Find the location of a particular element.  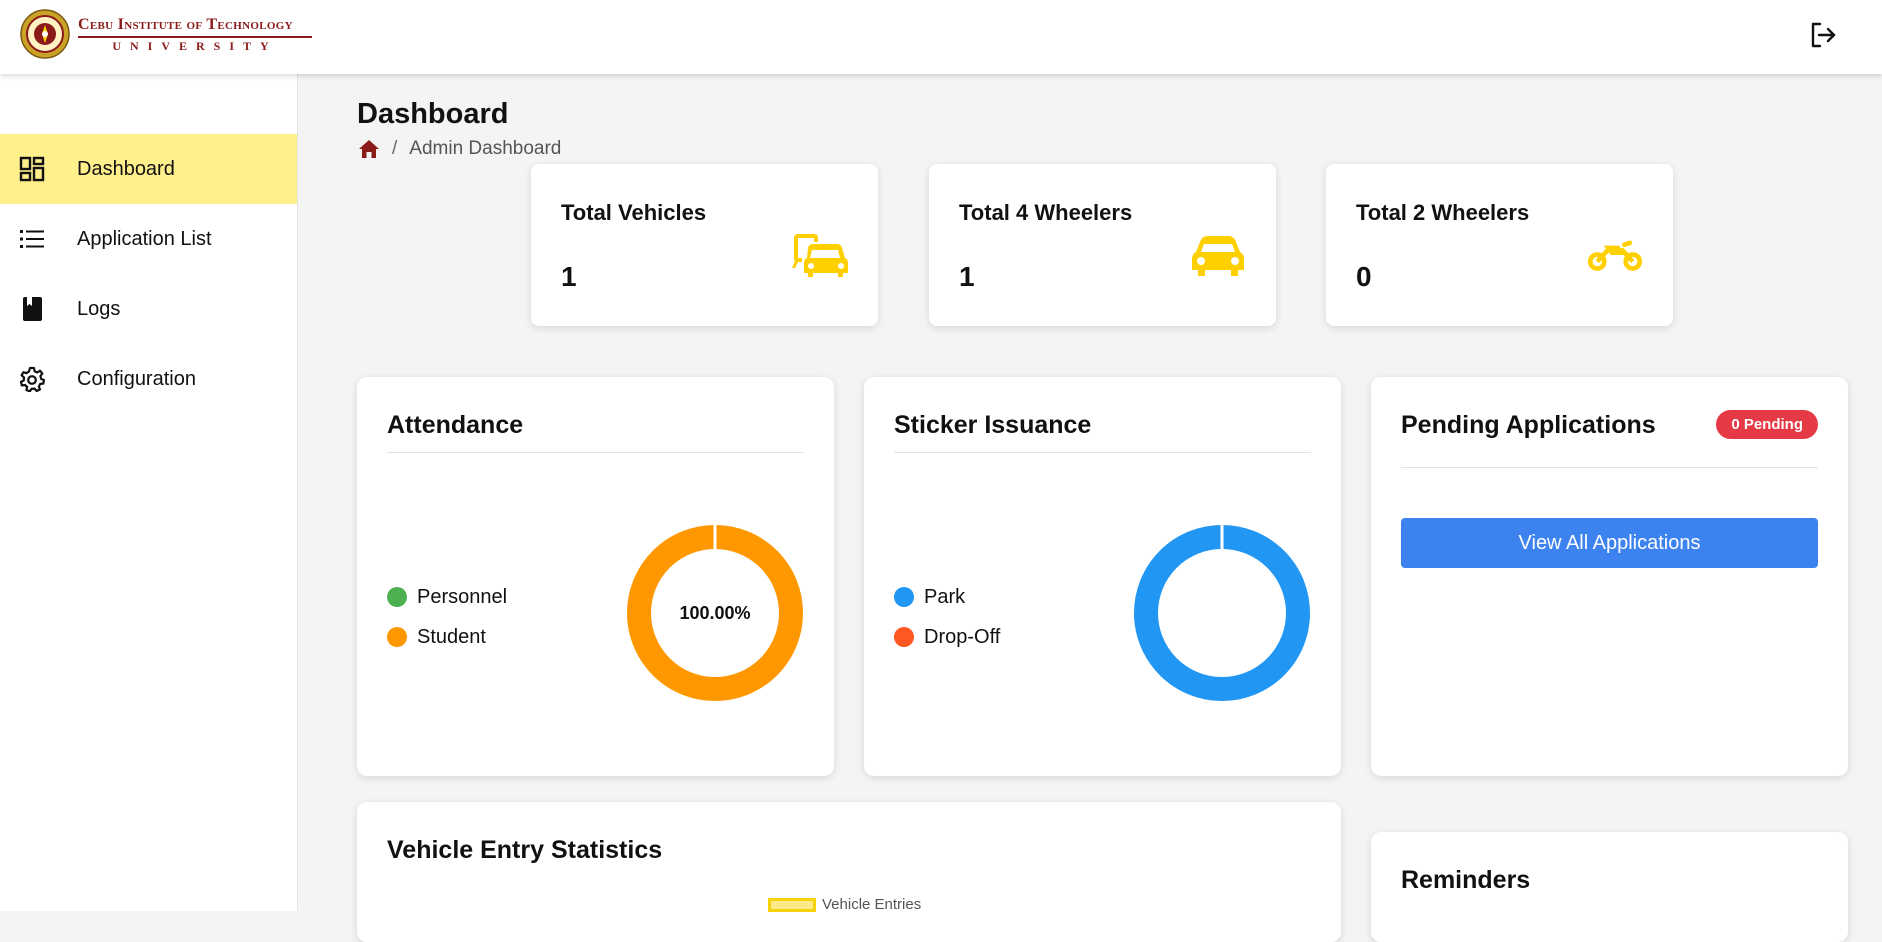

sidebar-item-label: Application List is located at coordinates (144, 238).